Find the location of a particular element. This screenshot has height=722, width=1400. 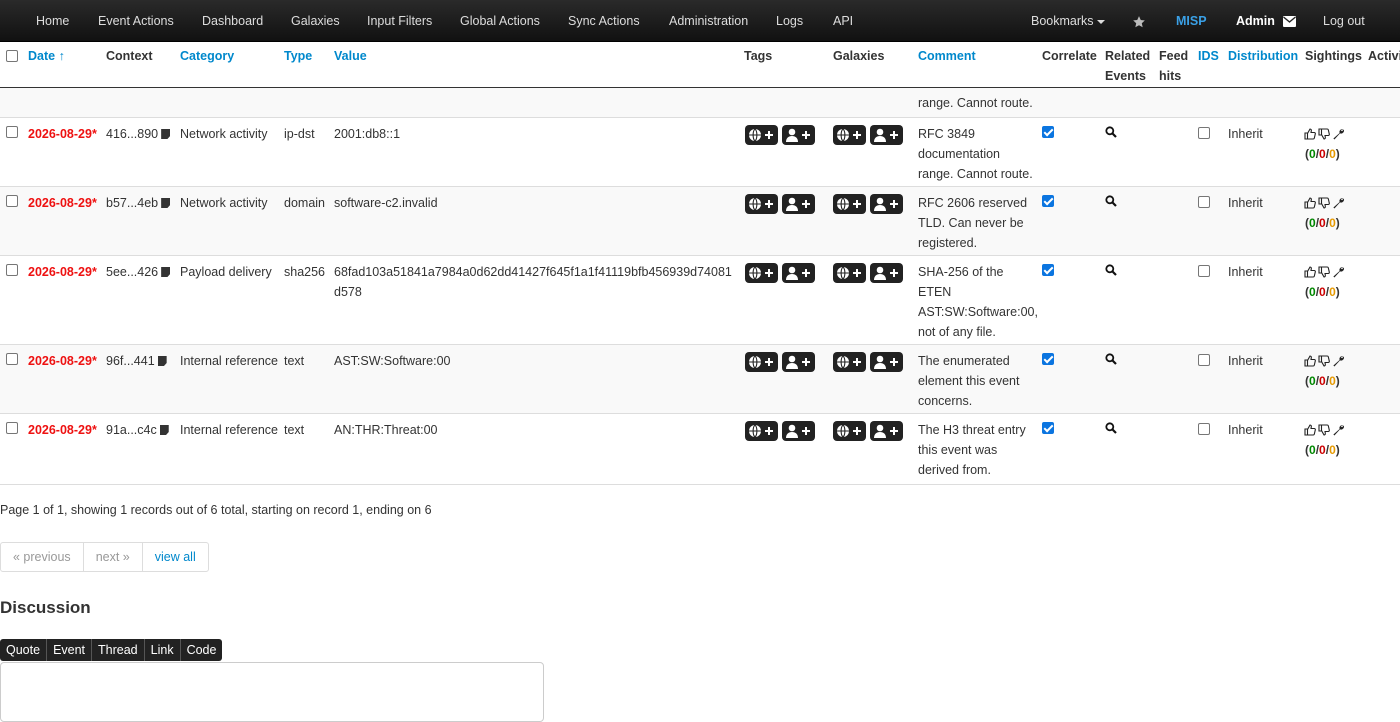

nav-input-filters: Input Filters is located at coordinates (399, 21).